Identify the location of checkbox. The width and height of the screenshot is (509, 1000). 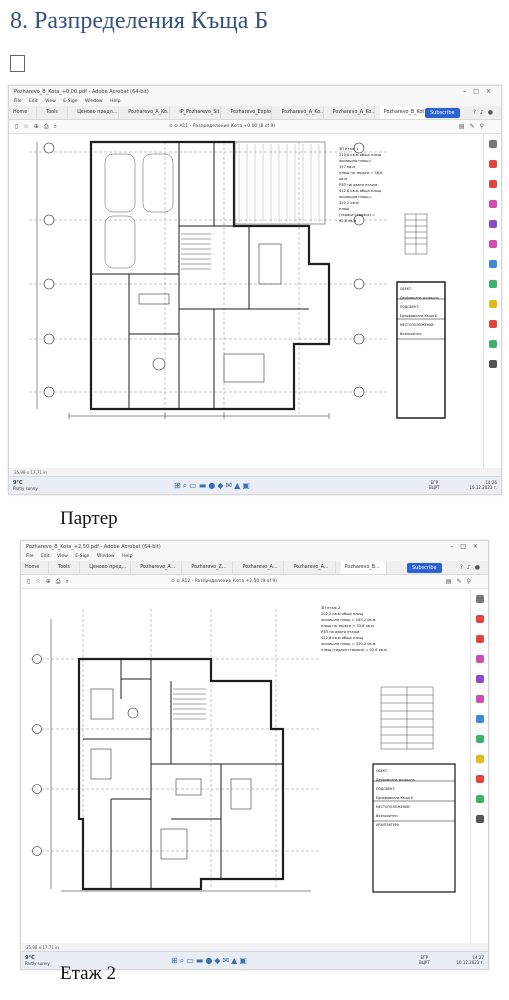
(17, 63).